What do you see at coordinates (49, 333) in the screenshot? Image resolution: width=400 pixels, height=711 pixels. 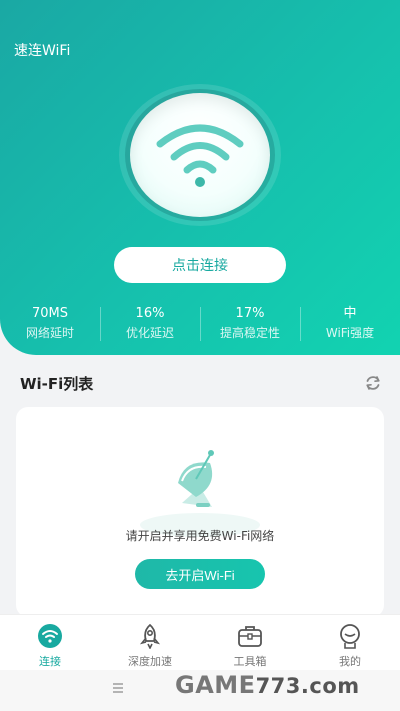 I see `stat-label: 网络延时` at bounding box center [49, 333].